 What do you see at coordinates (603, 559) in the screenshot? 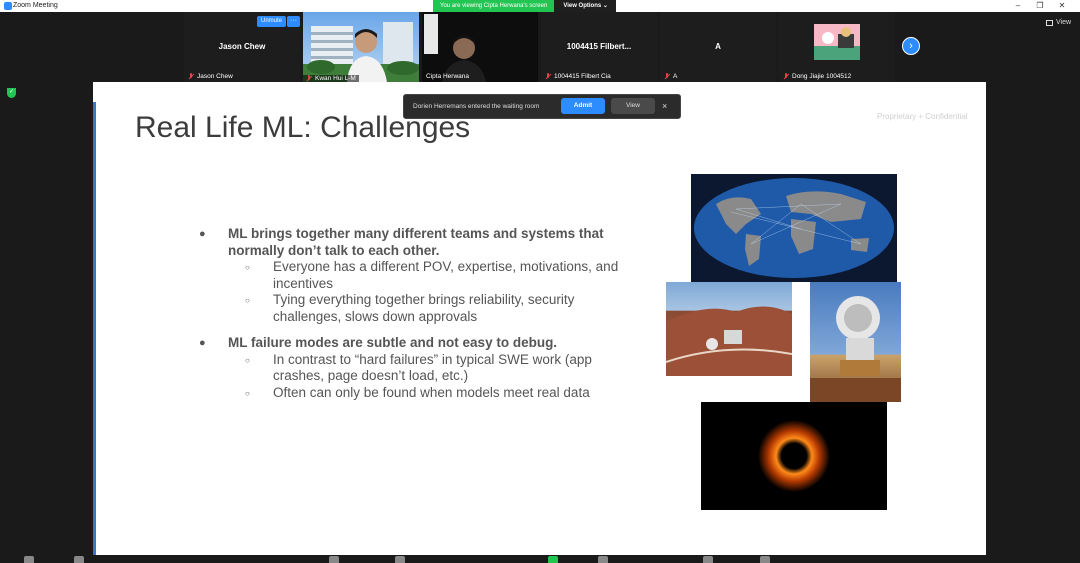
I see `record-icon` at bounding box center [603, 559].